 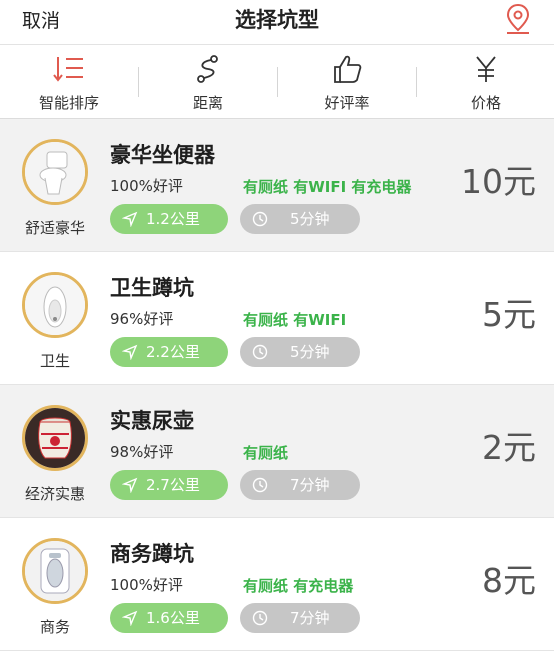 What do you see at coordinates (68, 69) in the screenshot?
I see `sort-list-icon` at bounding box center [68, 69].